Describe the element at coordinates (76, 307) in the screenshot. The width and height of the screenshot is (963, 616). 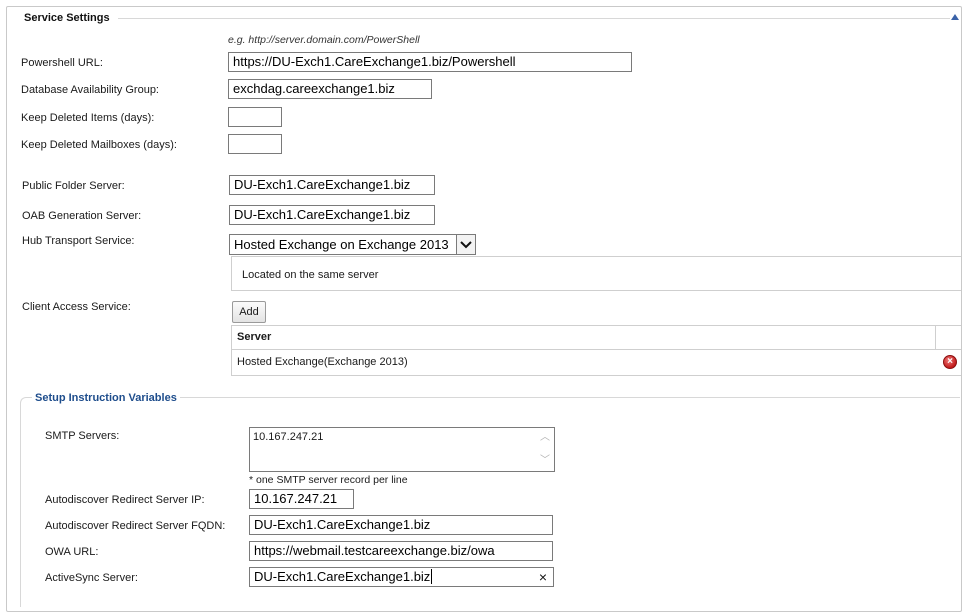
I see `client-access-label: Client Access Service:` at that location.